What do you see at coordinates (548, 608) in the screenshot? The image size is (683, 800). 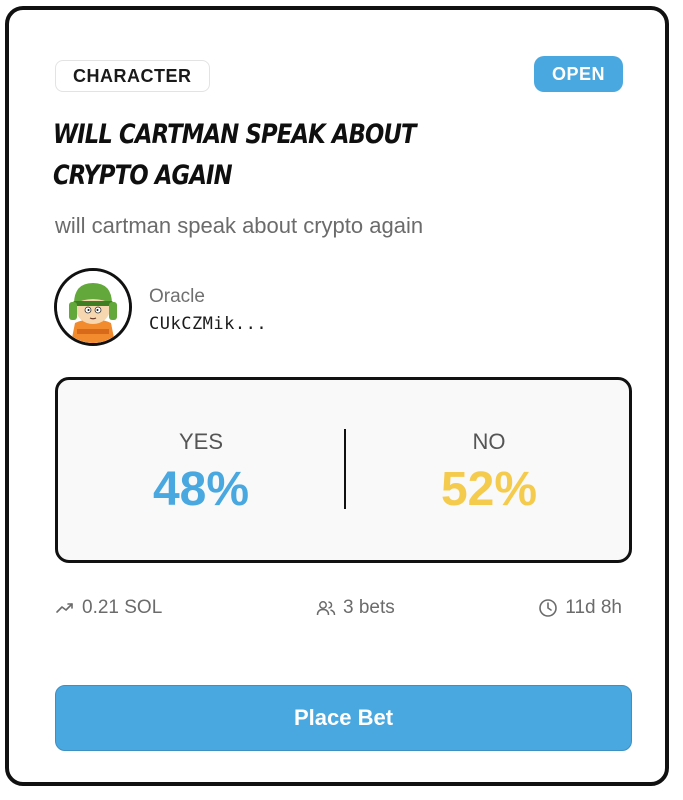 I see `clock-icon` at bounding box center [548, 608].